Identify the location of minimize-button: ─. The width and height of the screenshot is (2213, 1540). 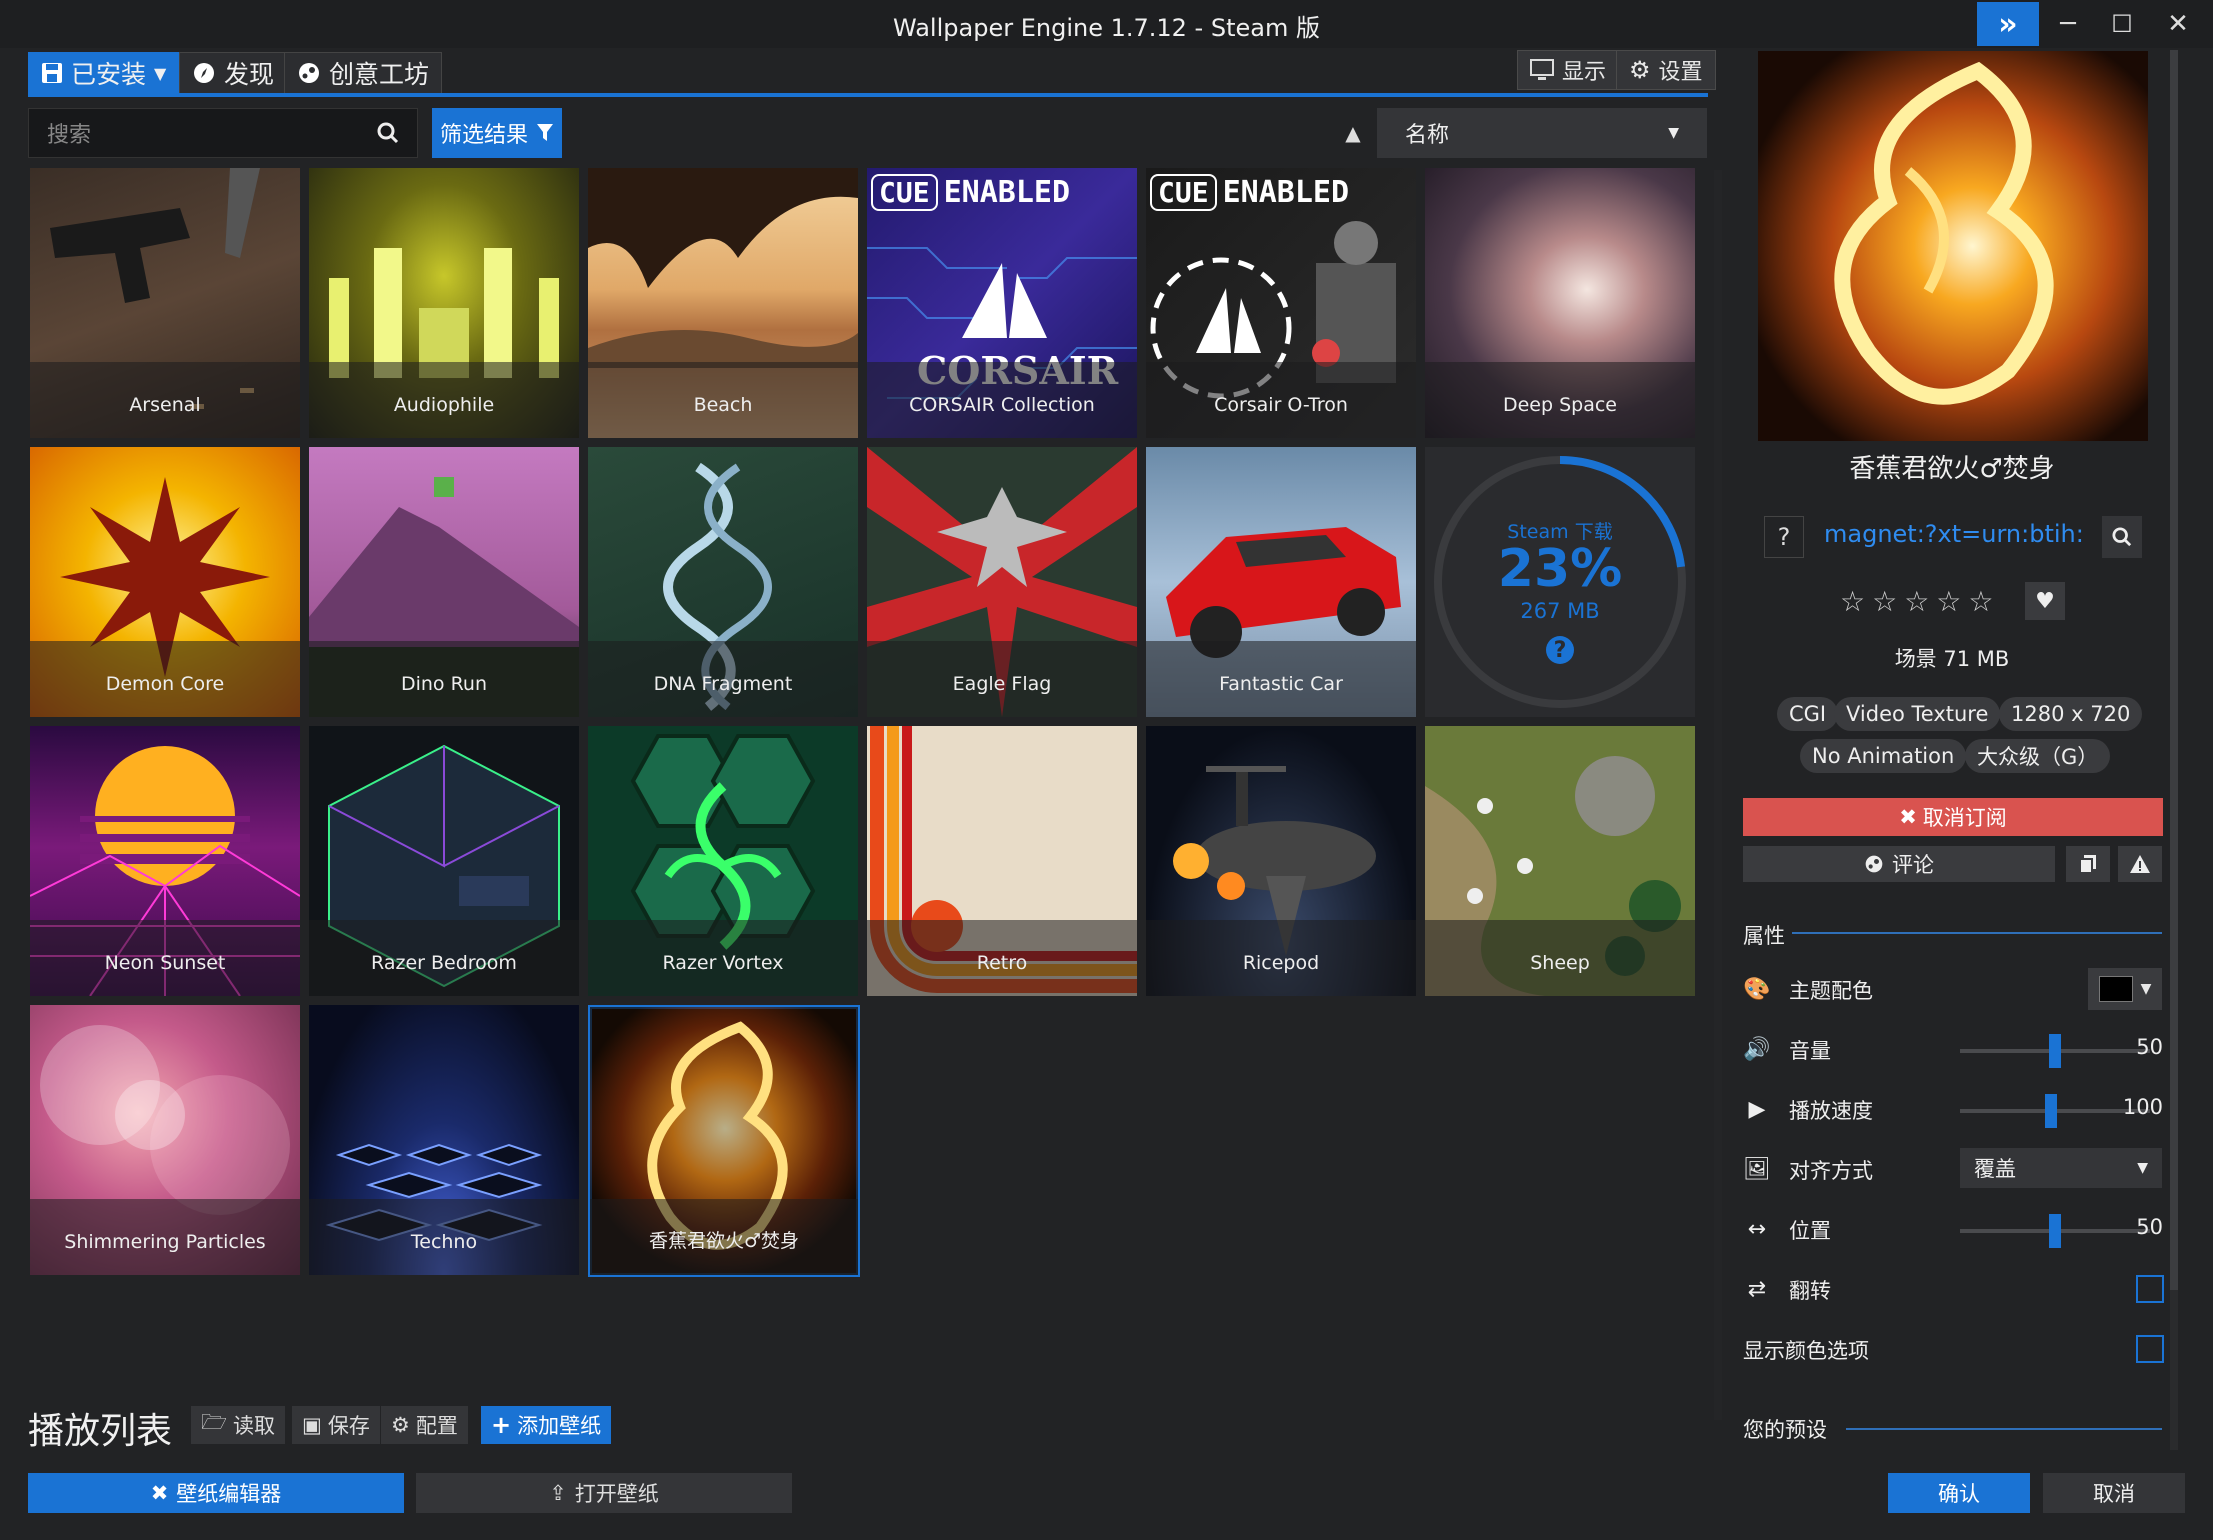
(2068, 24).